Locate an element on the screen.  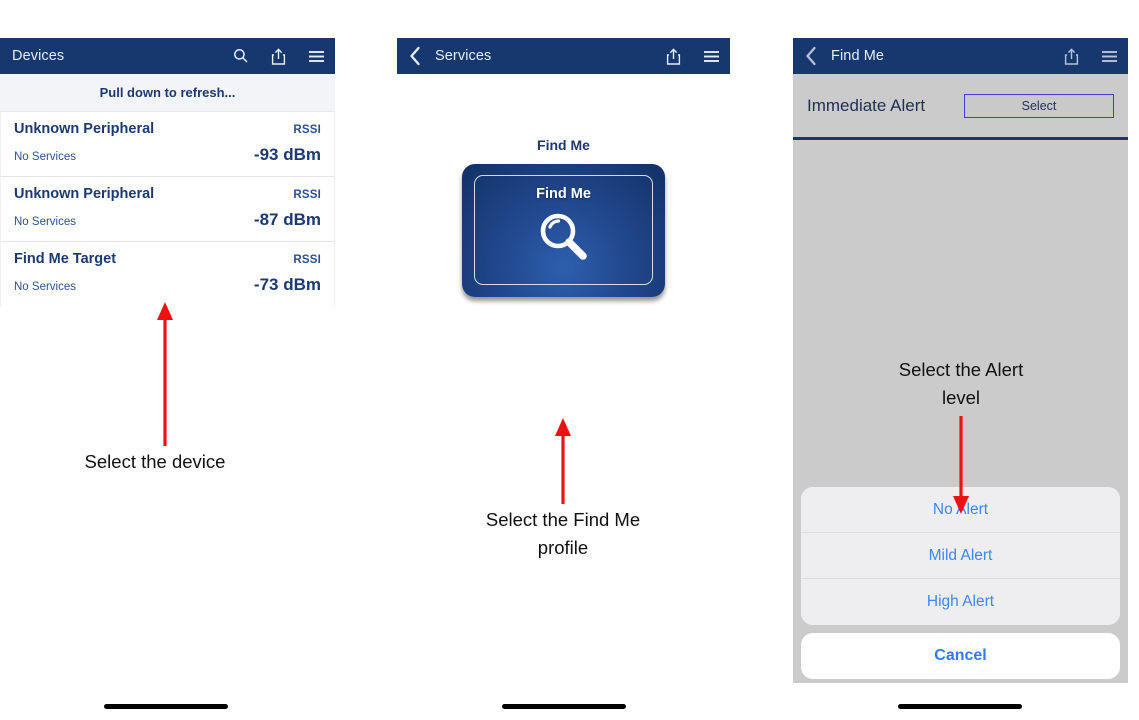
device-name: Find Me Target is located at coordinates (65, 259).